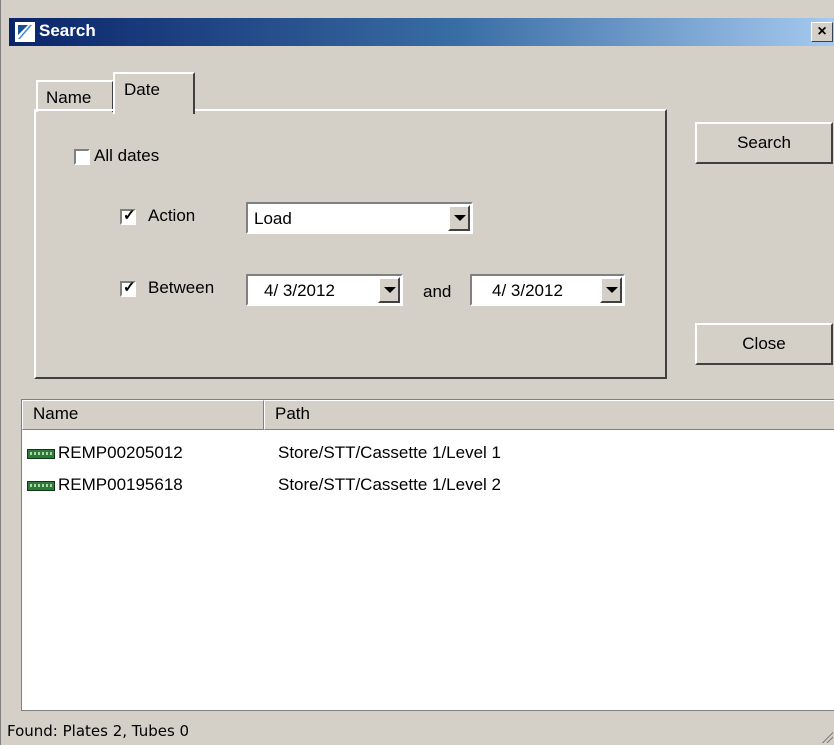  What do you see at coordinates (299, 290) in the screenshot?
I see `from-date-value: 4/ 3/2012` at bounding box center [299, 290].